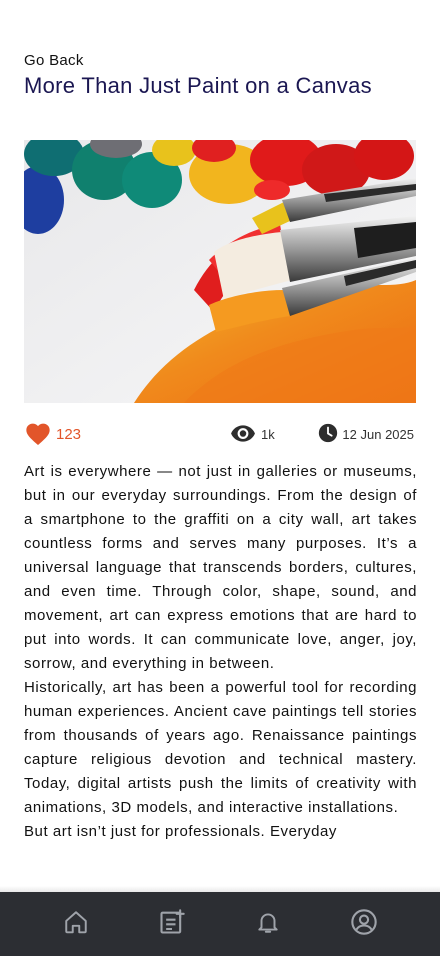 The image size is (440, 956). What do you see at coordinates (38, 434) in the screenshot?
I see `heart-icon` at bounding box center [38, 434].